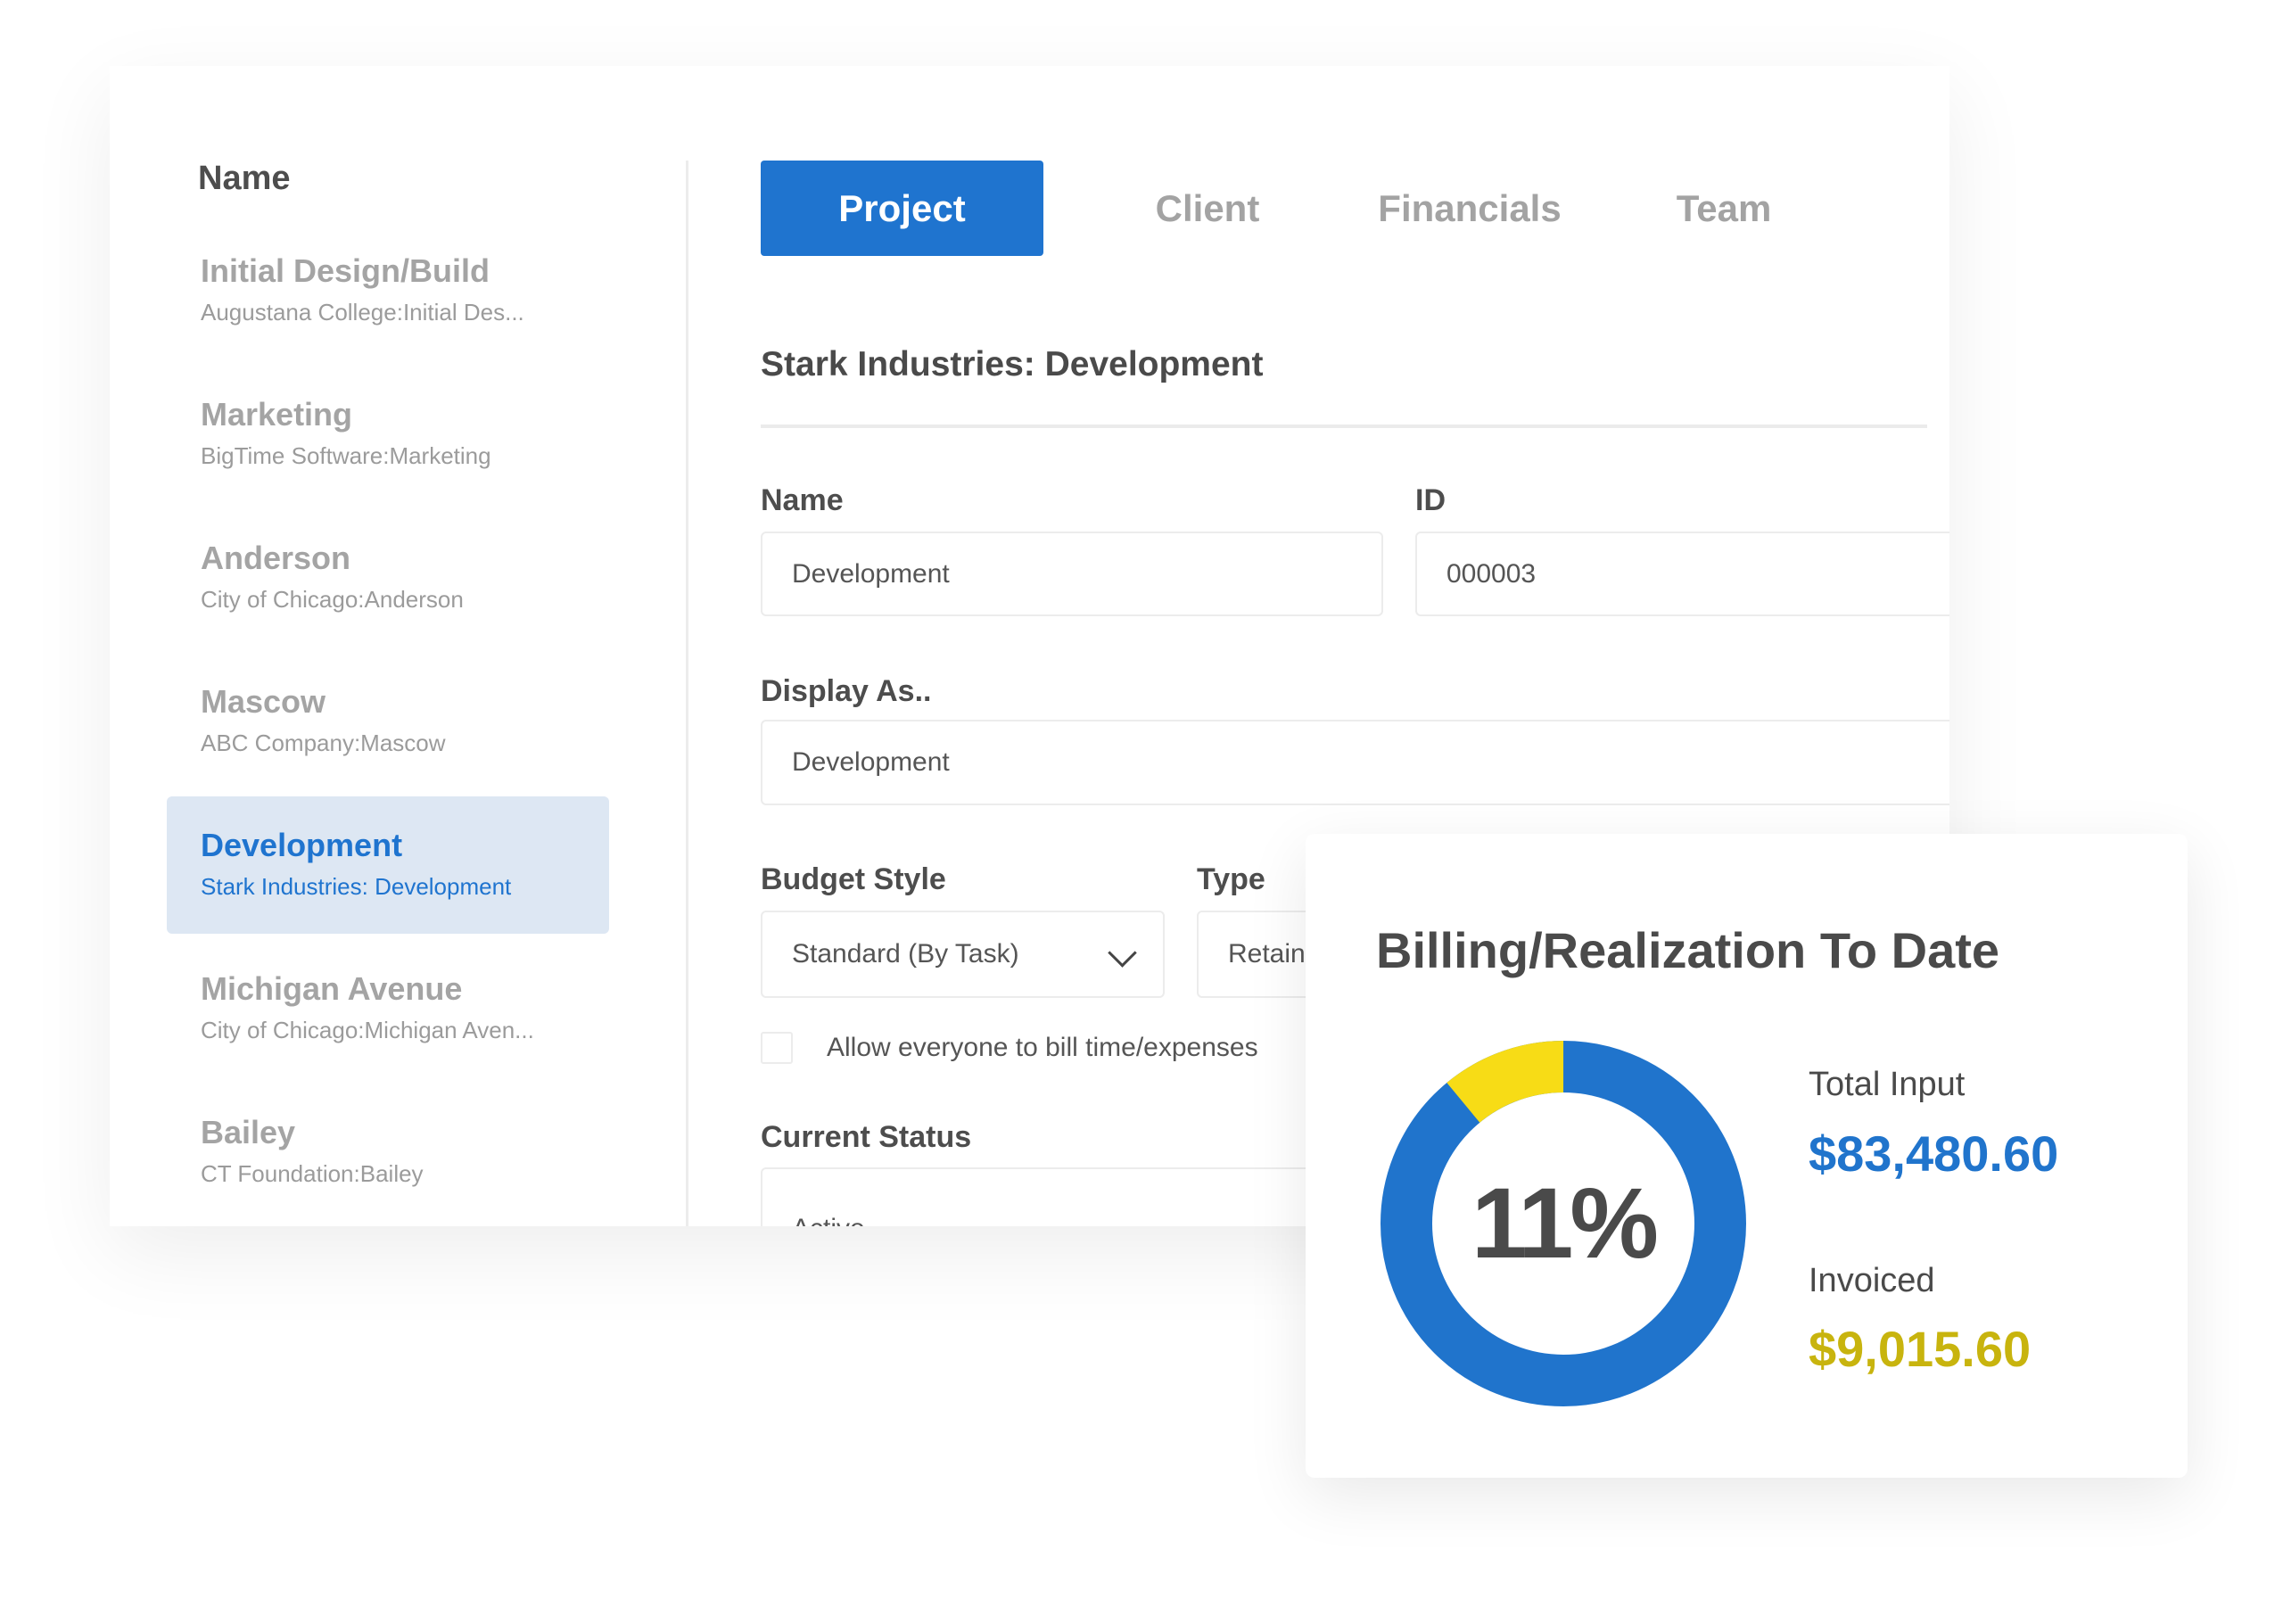 This screenshot has width=2283, height=1624. What do you see at coordinates (1470, 208) in the screenshot?
I see `tab-financials: Financials` at bounding box center [1470, 208].